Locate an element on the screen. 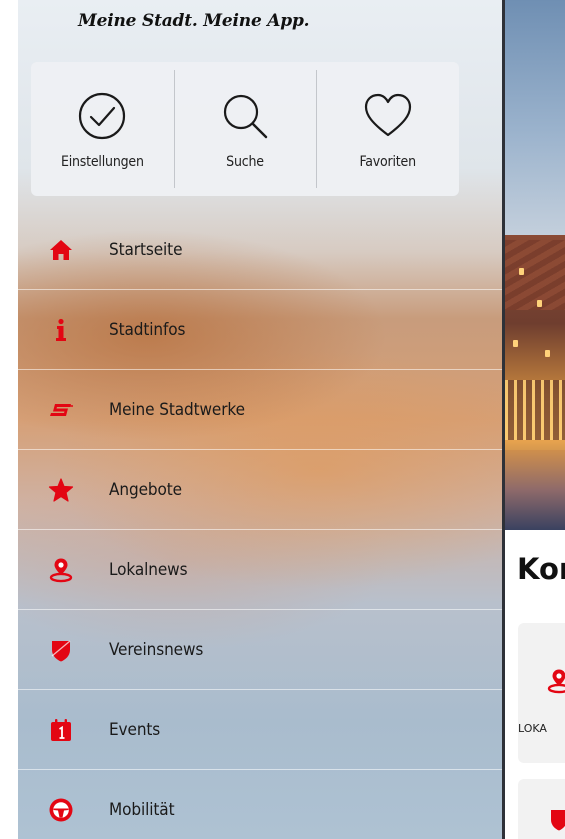 This screenshot has width=565, height=839. menu-item-meine-stadtwerke: Meine Stadtwerke is located at coordinates (260, 410).